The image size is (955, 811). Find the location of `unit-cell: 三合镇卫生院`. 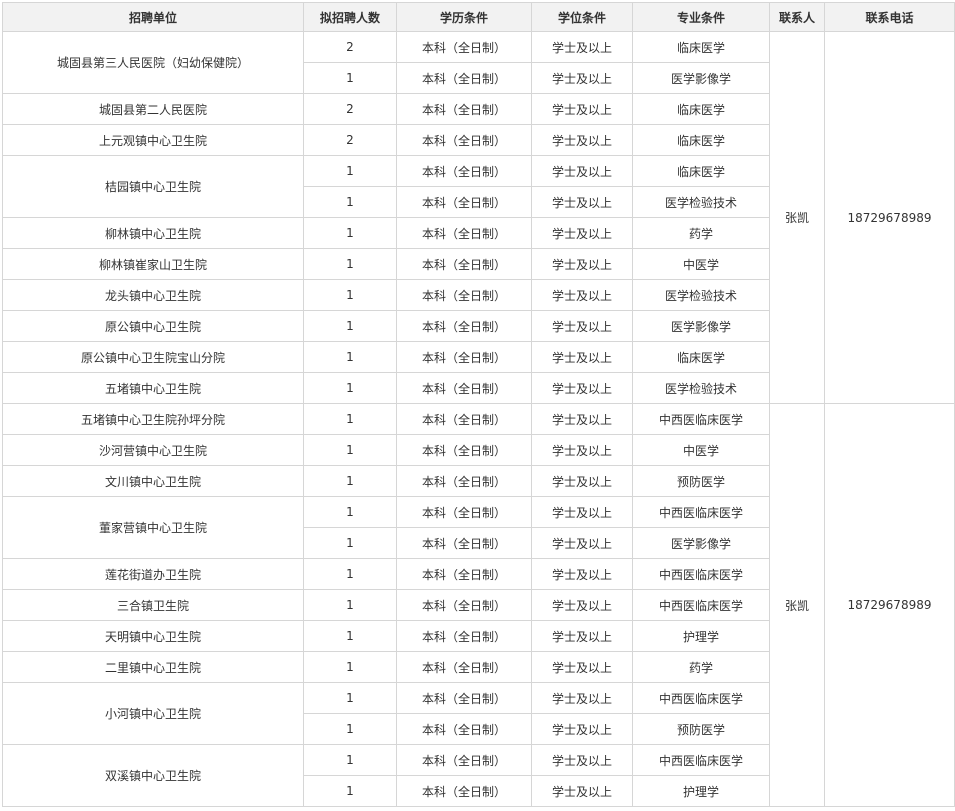

unit-cell: 三合镇卫生院 is located at coordinates (153, 605).